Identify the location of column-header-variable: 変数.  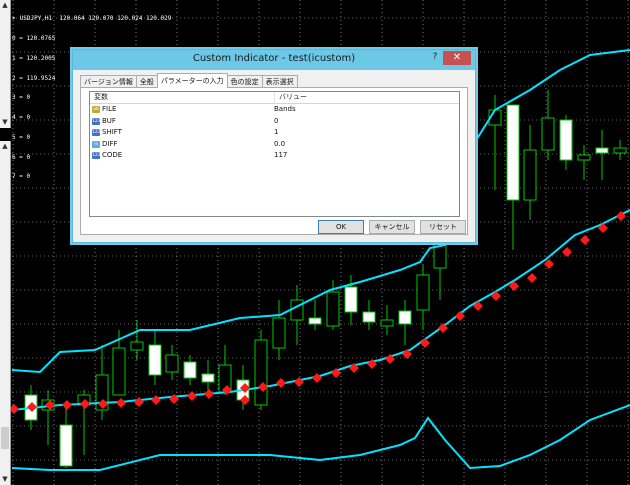
(182, 97).